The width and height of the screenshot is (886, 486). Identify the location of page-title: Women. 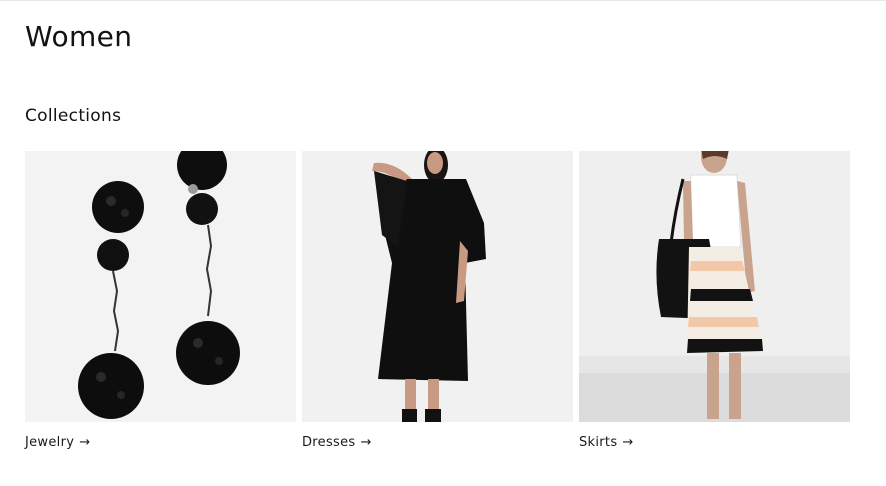
(79, 36).